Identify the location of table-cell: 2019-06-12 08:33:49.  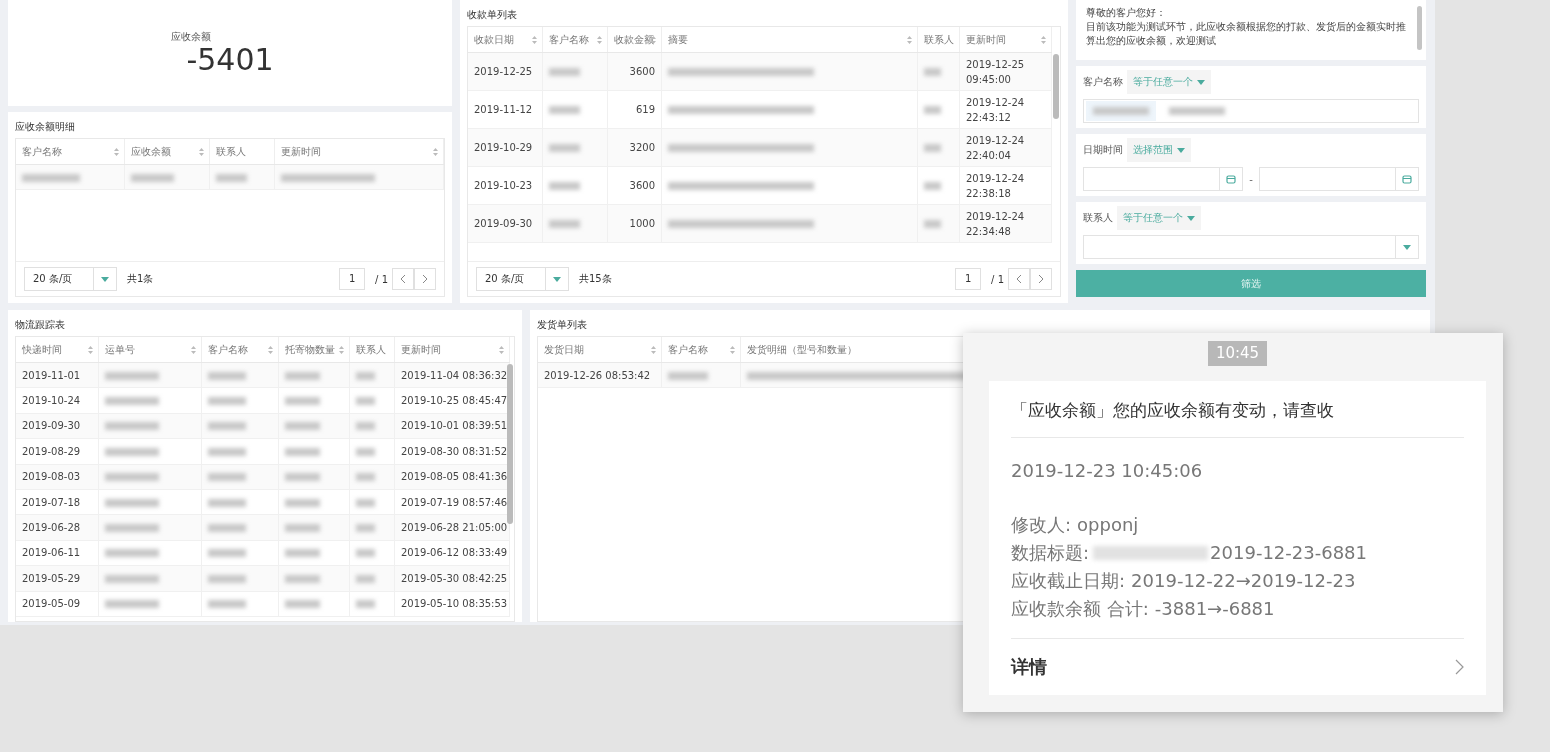
(452, 553).